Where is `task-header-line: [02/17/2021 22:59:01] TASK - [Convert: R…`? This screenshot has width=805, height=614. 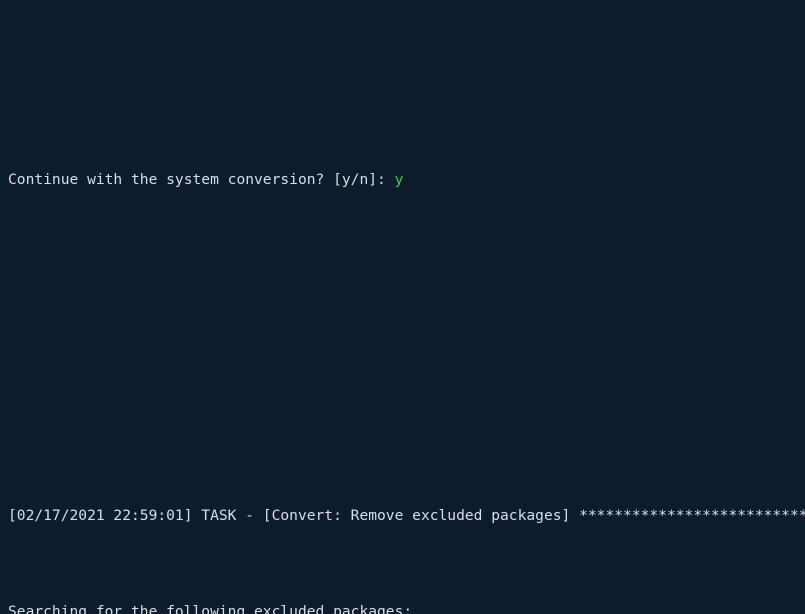
task-header-line: [02/17/2021 22:59:01] TASK - [Convert: R… is located at coordinates (406, 515).